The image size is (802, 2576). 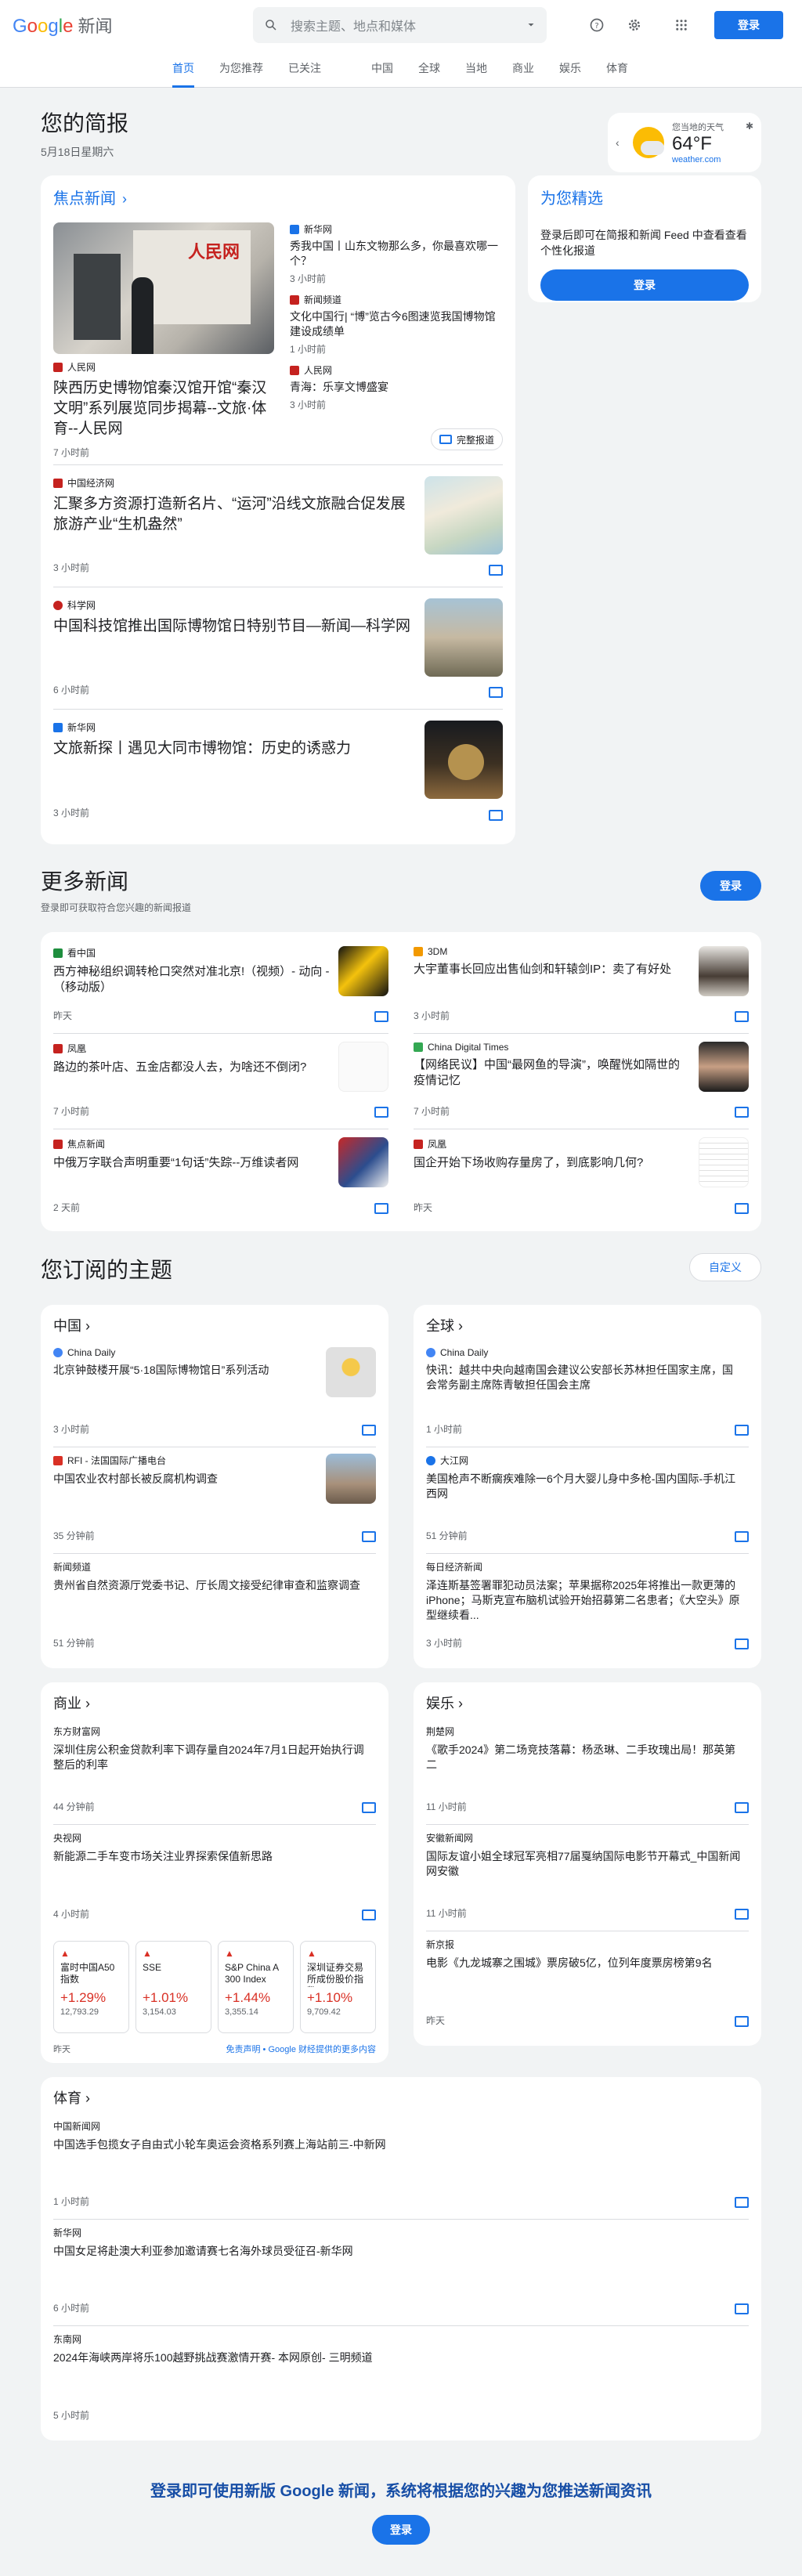 I want to click on login-button: 登录, so click(x=748, y=25).